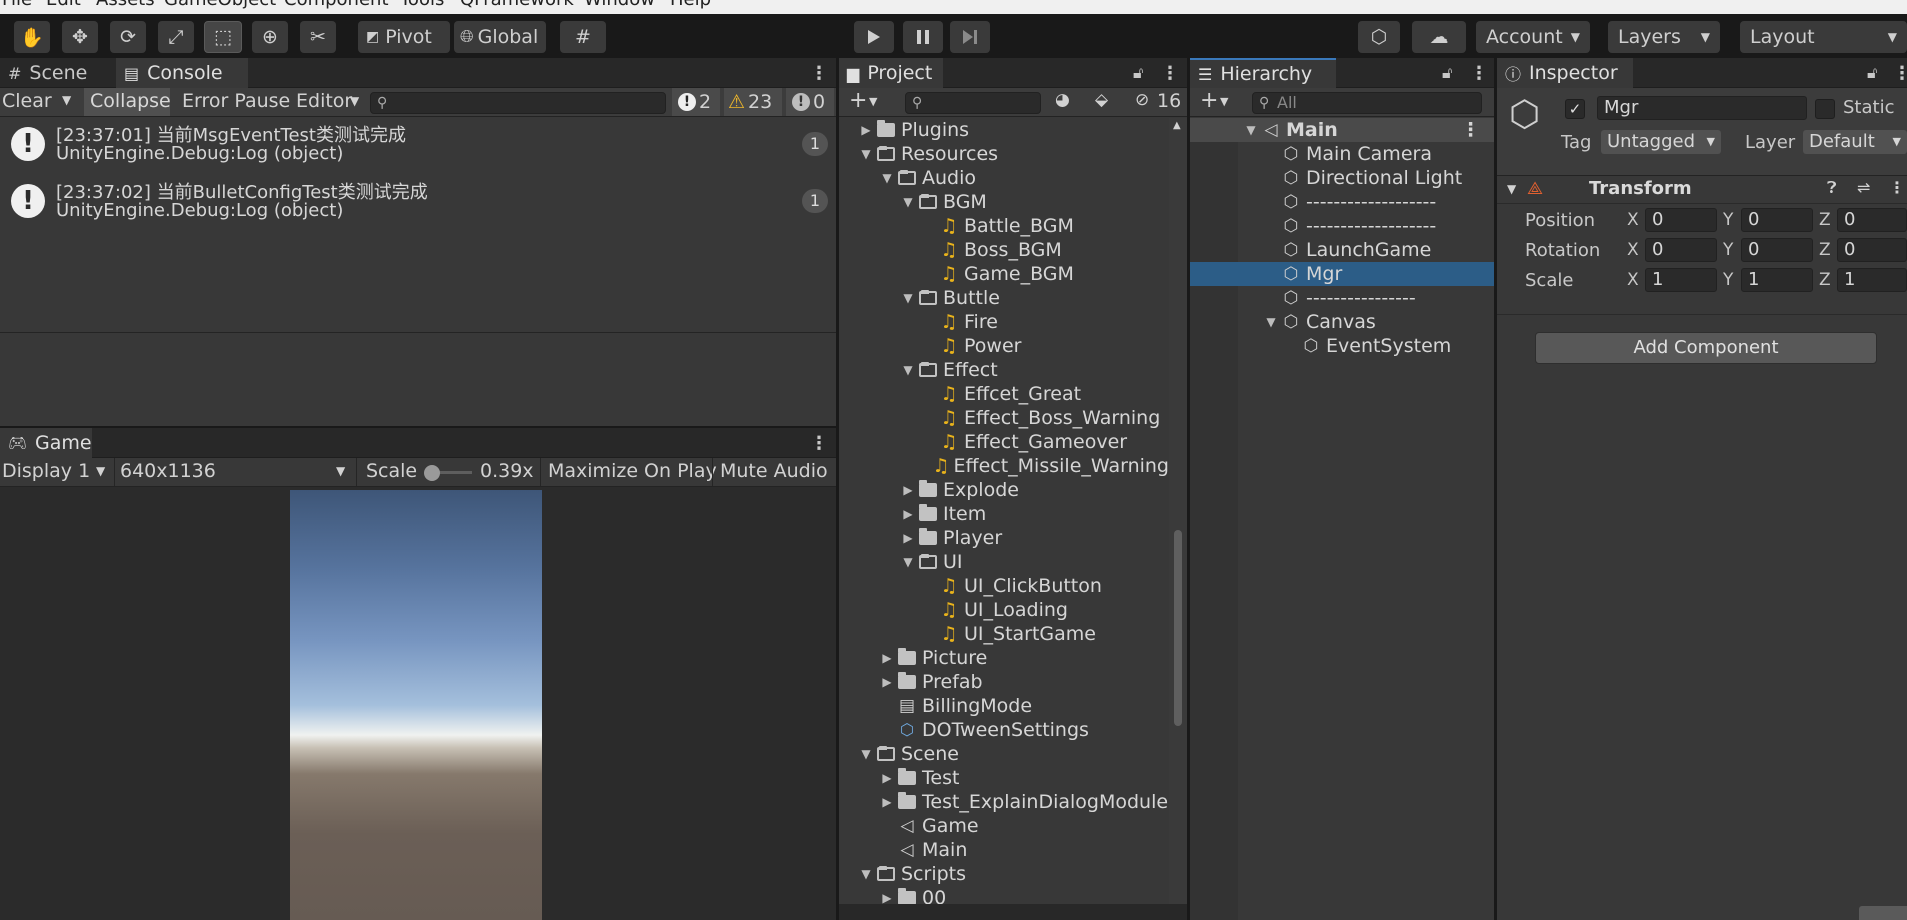 The image size is (1907, 920). I want to click on transform-tool-icon: ⊕, so click(270, 37).